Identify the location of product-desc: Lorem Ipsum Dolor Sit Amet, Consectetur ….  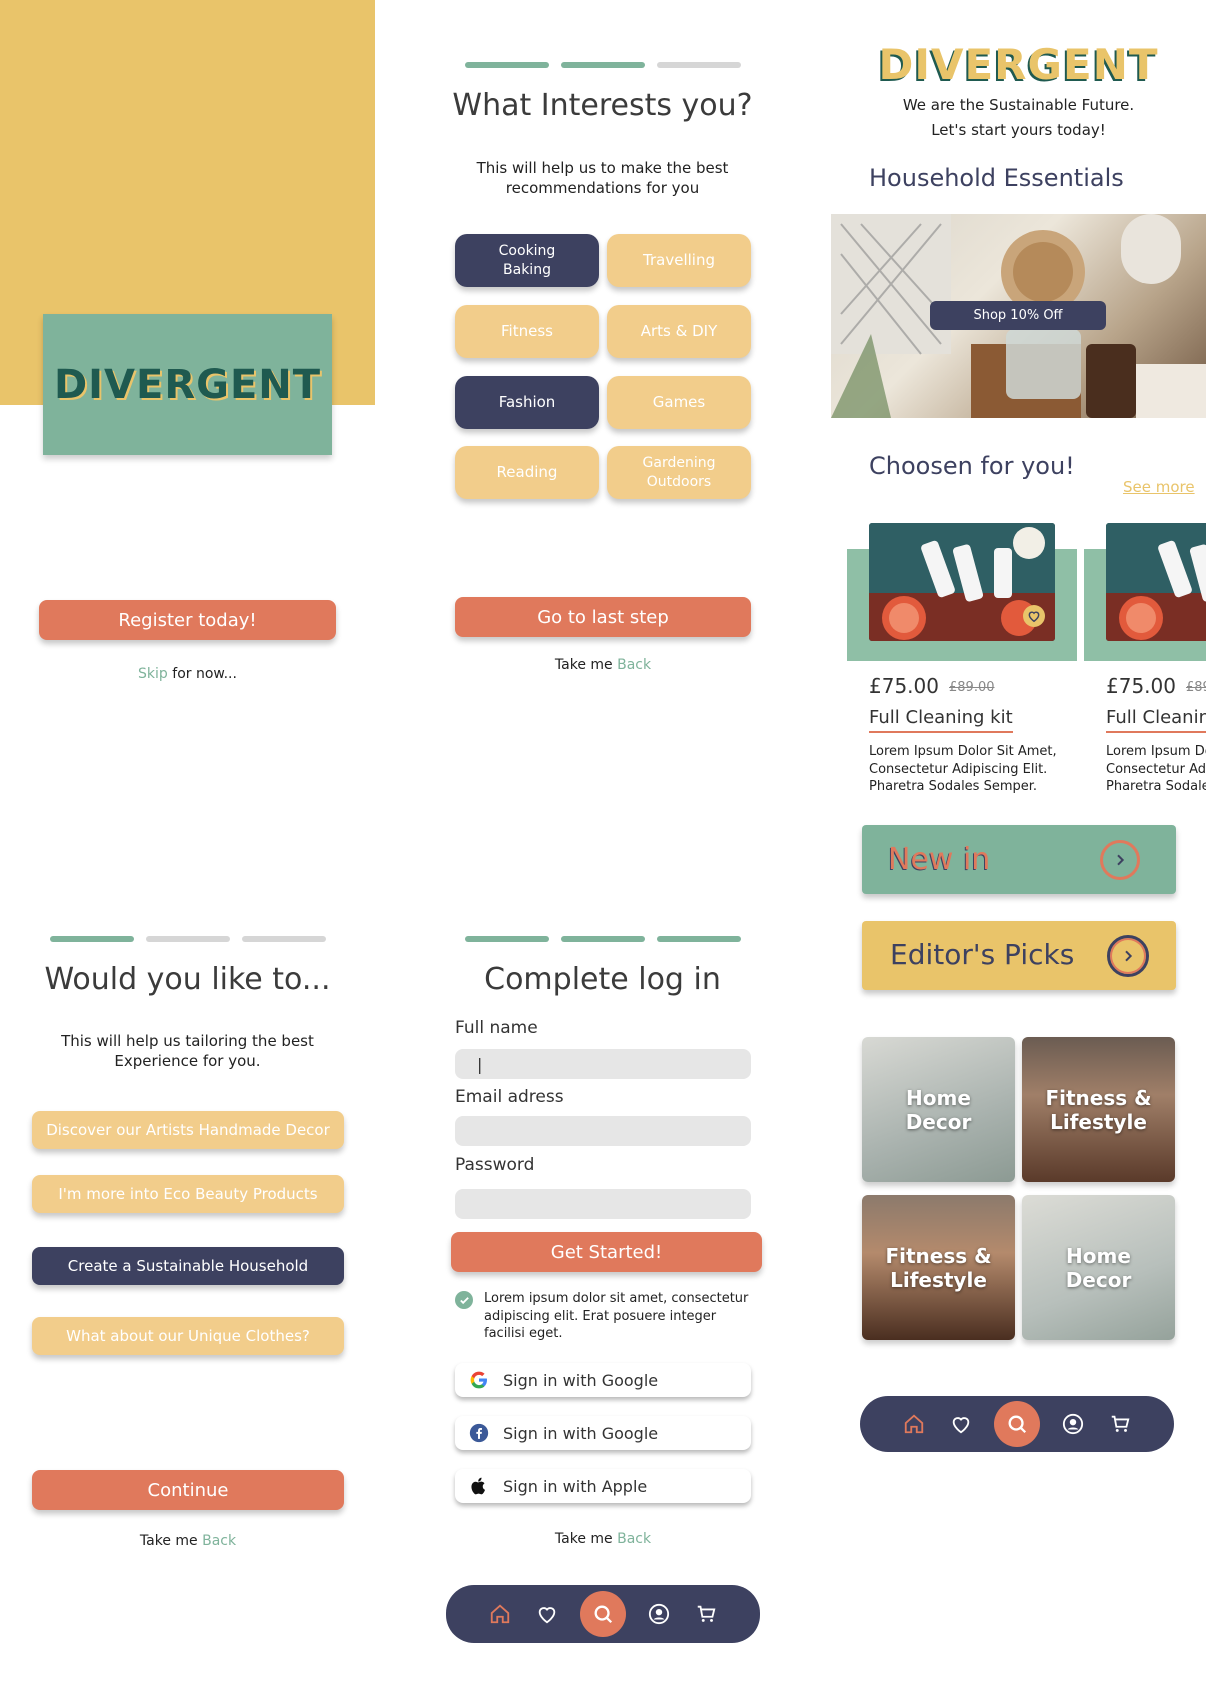
(1156, 769).